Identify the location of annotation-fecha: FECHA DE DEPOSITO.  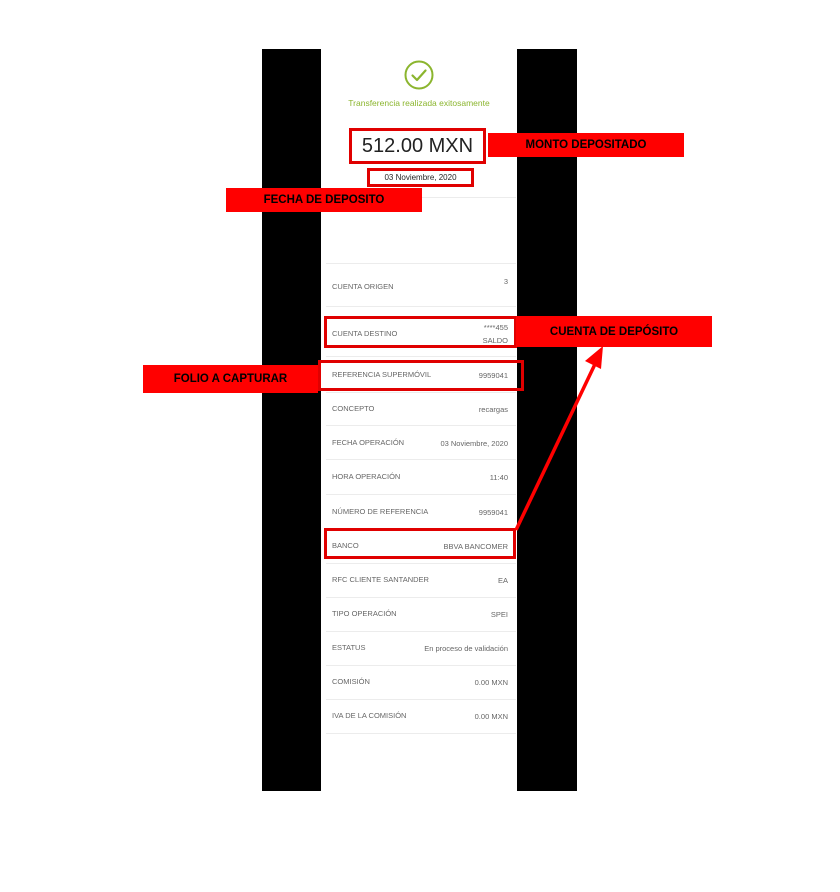
(324, 200).